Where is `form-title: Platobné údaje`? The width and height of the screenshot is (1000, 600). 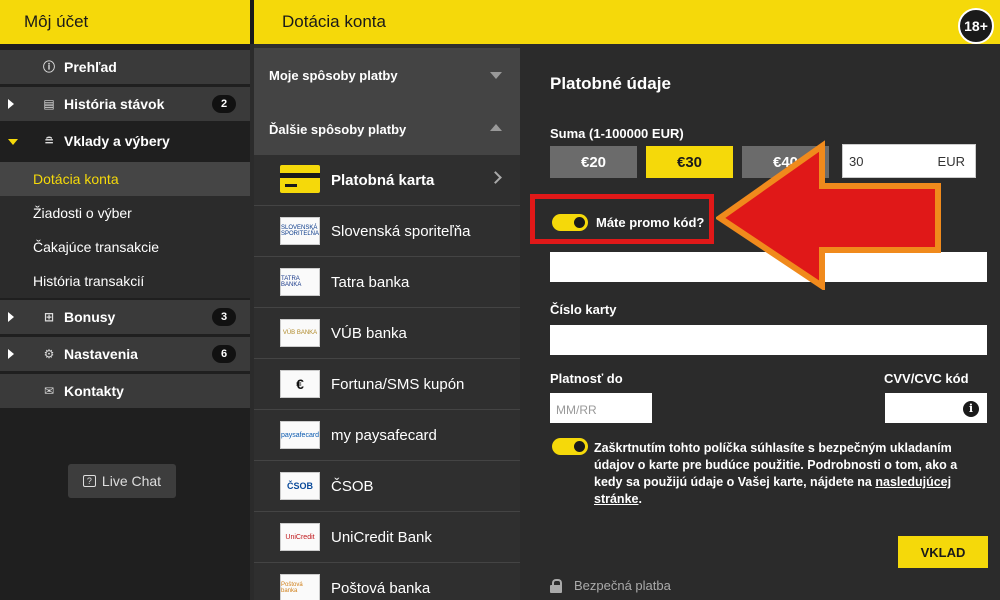
form-title: Platobné údaje is located at coordinates (610, 83).